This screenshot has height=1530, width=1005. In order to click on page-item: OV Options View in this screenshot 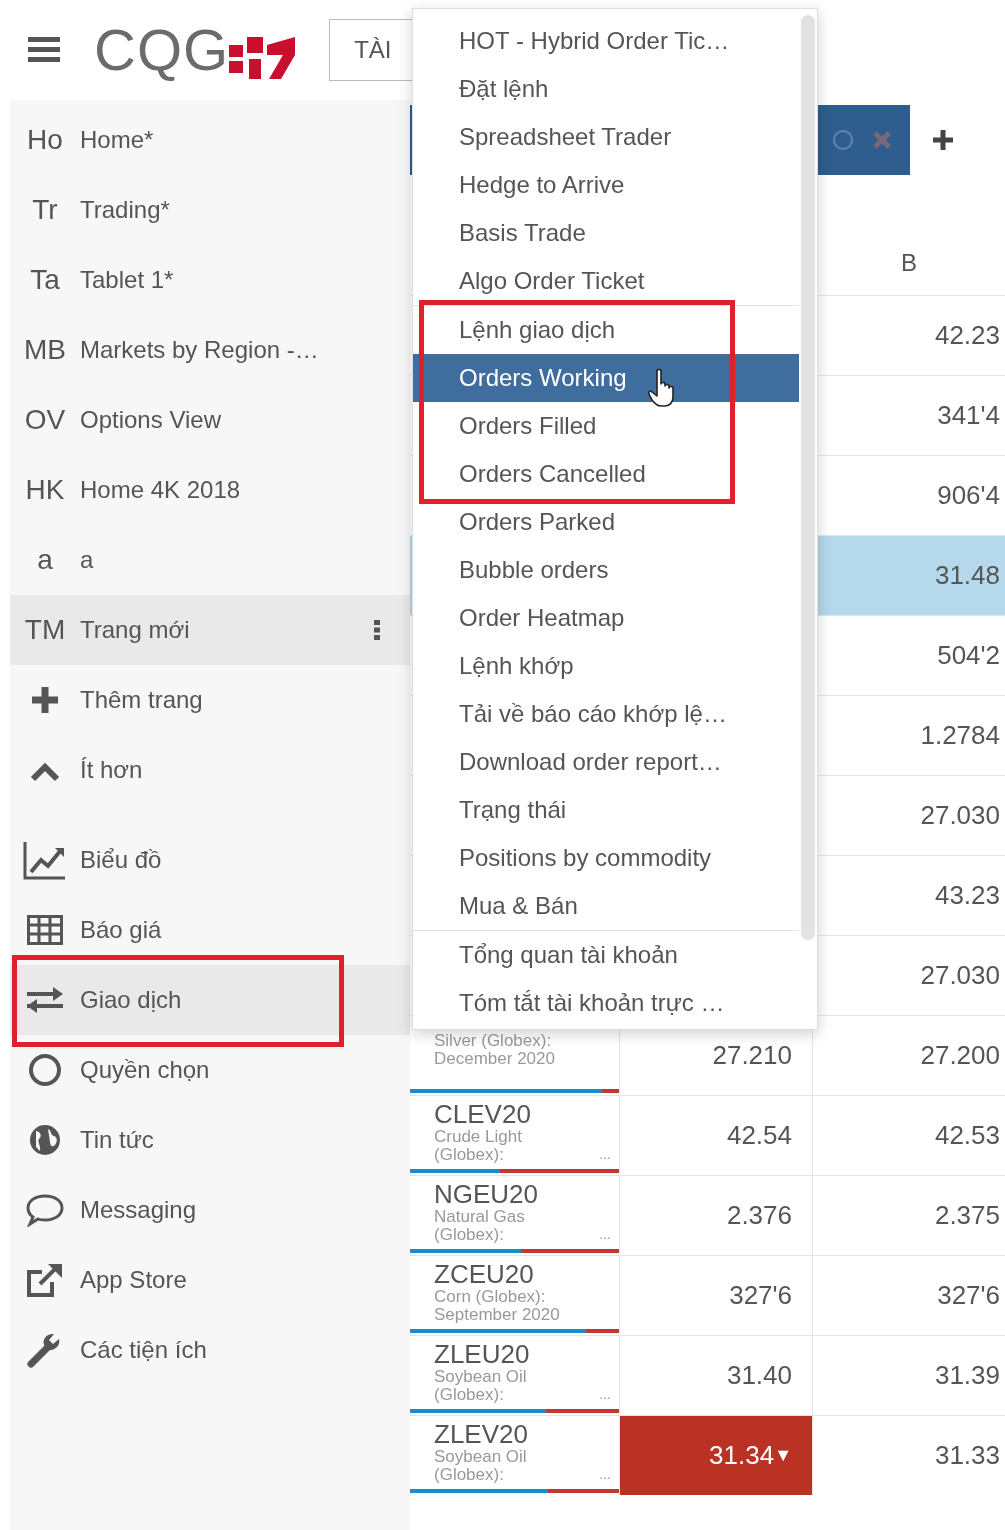, I will do `click(210, 420)`.